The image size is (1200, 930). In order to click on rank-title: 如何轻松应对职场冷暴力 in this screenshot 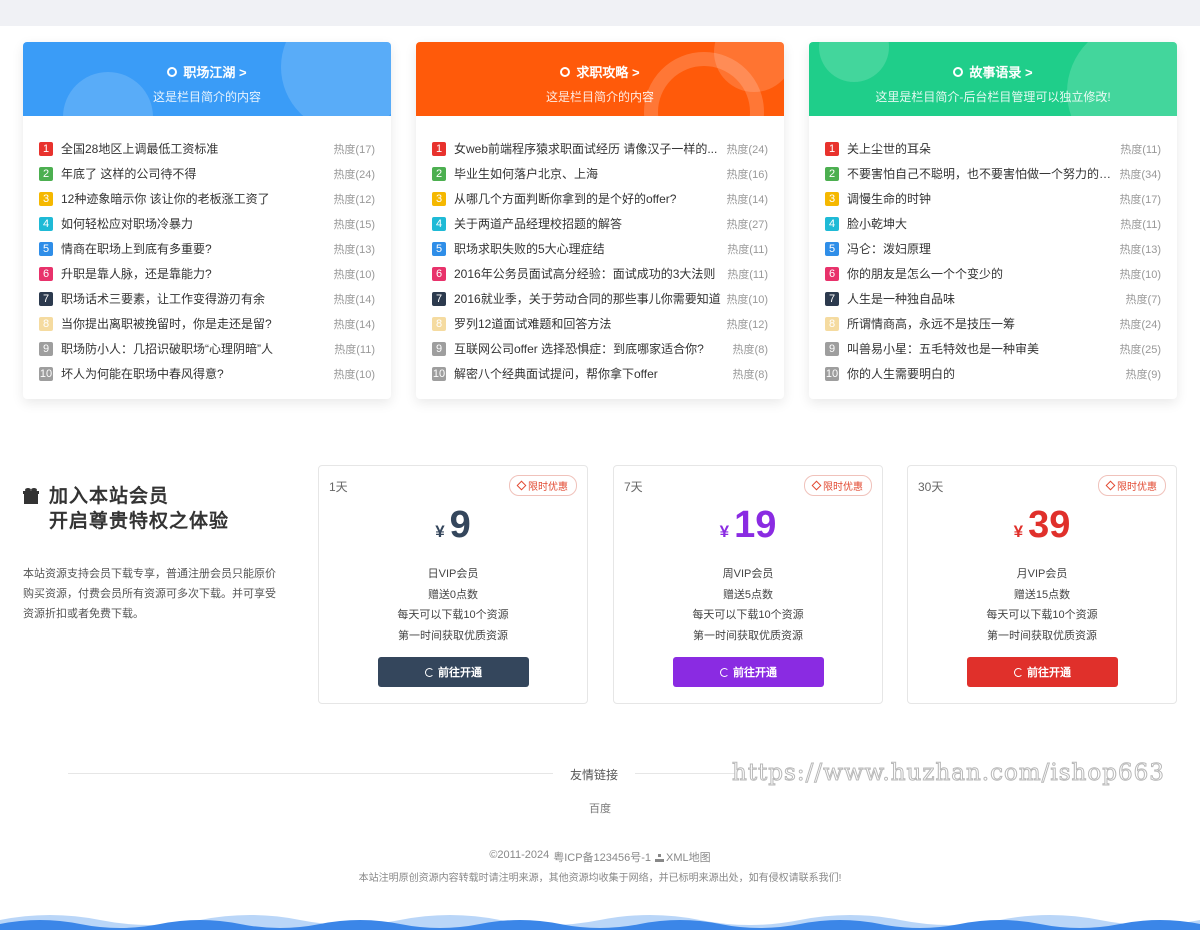, I will do `click(195, 223)`.